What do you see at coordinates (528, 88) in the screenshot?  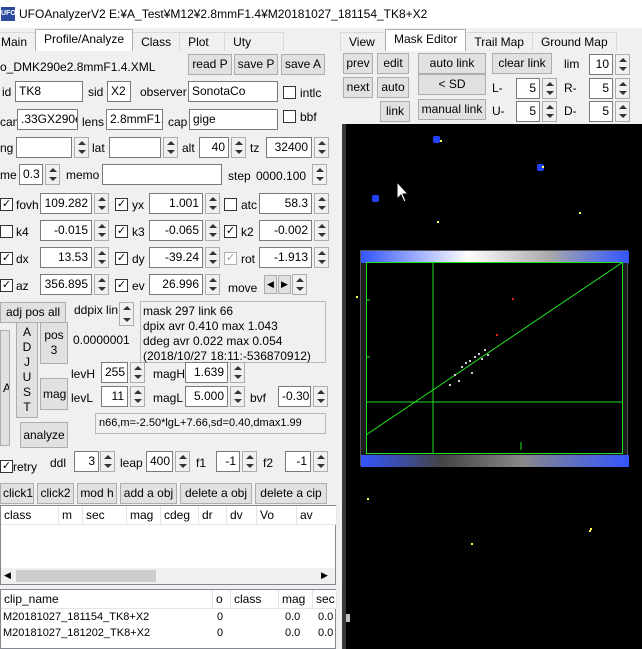 I see `L-field: 5` at bounding box center [528, 88].